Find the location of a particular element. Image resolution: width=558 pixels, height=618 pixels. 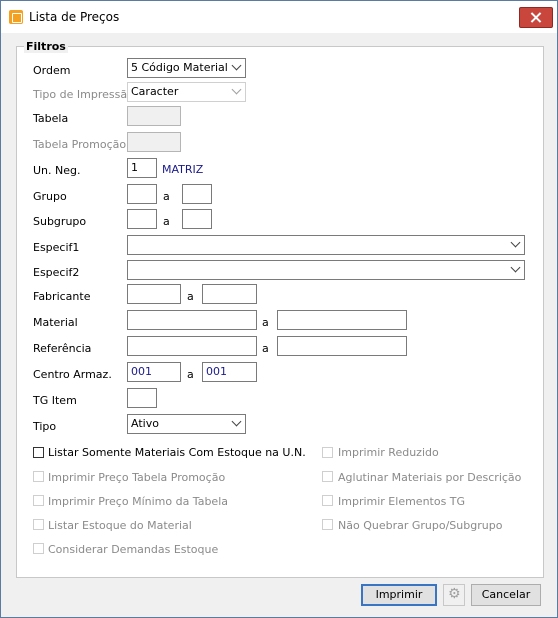

ordem-select: 5 Código Material is located at coordinates (186, 68).